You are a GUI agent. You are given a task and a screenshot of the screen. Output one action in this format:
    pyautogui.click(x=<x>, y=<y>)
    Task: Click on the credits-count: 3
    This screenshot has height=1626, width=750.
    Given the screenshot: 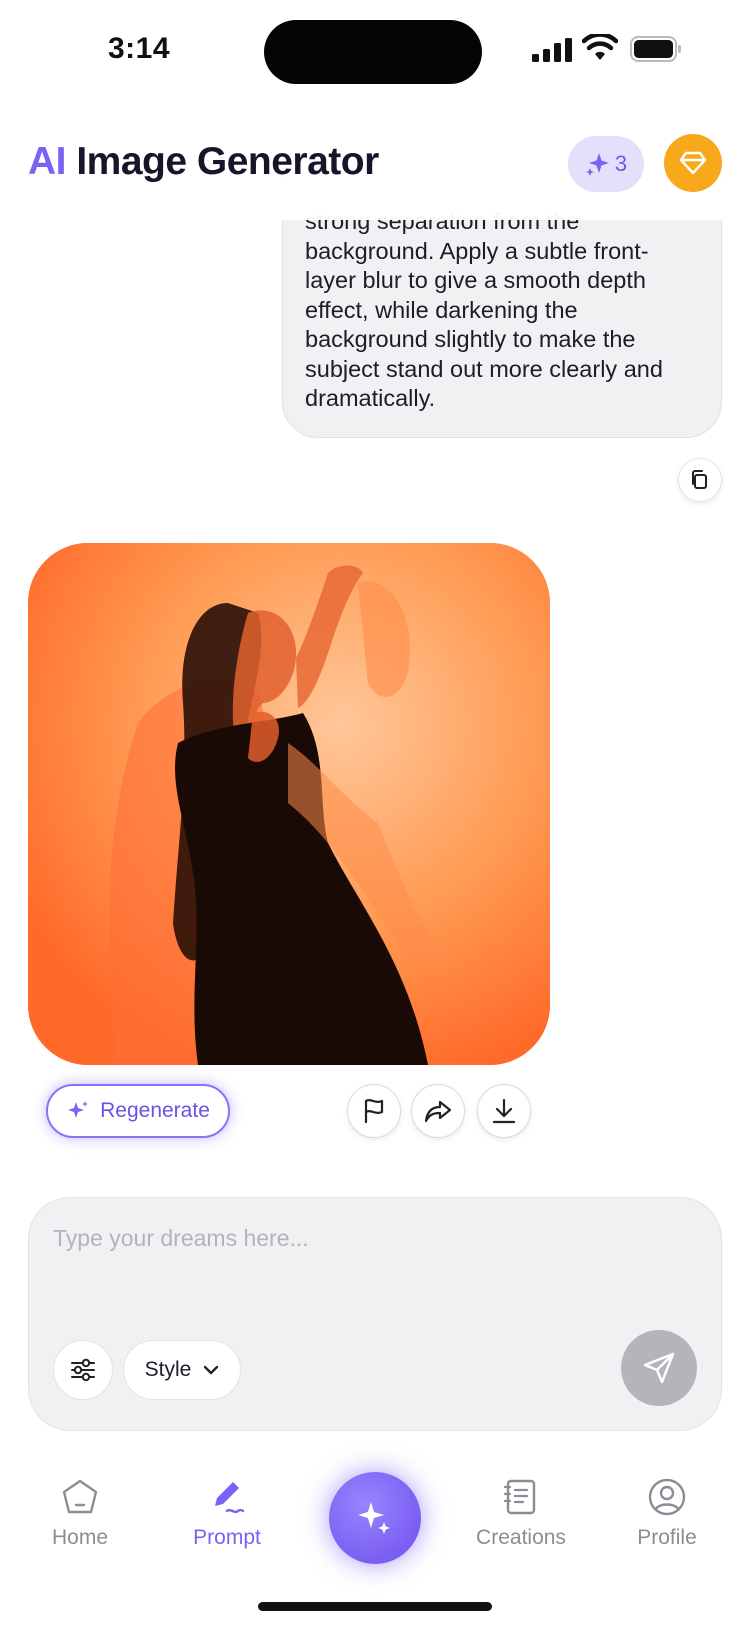 What is the action you would take?
    pyautogui.click(x=621, y=163)
    